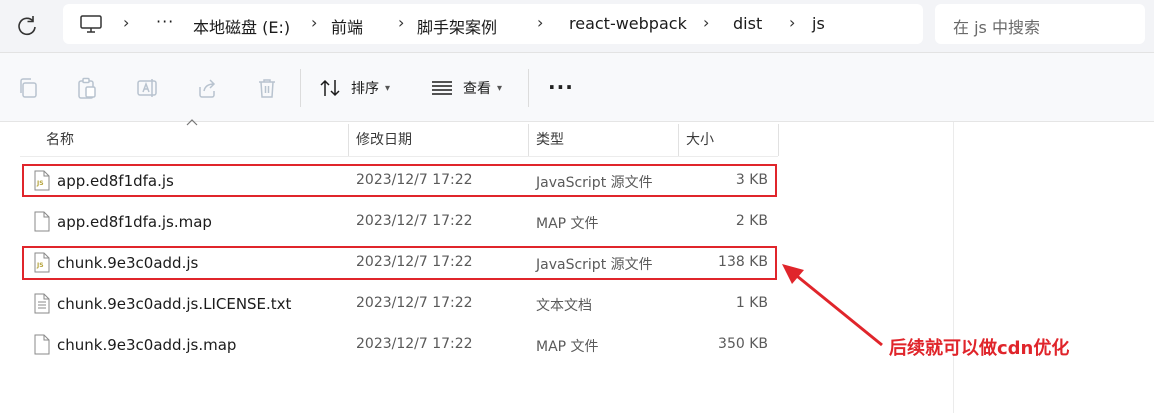  What do you see at coordinates (477, 89) in the screenshot?
I see `view-label: 查看` at bounding box center [477, 89].